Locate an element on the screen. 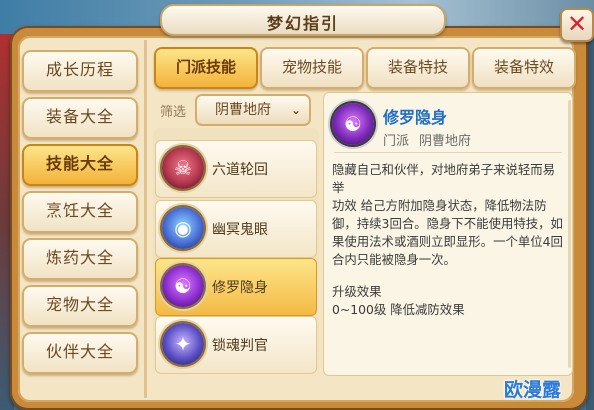 The width and height of the screenshot is (594, 410). sidebar-item-pets: 宠物大全 is located at coordinates (80, 306).